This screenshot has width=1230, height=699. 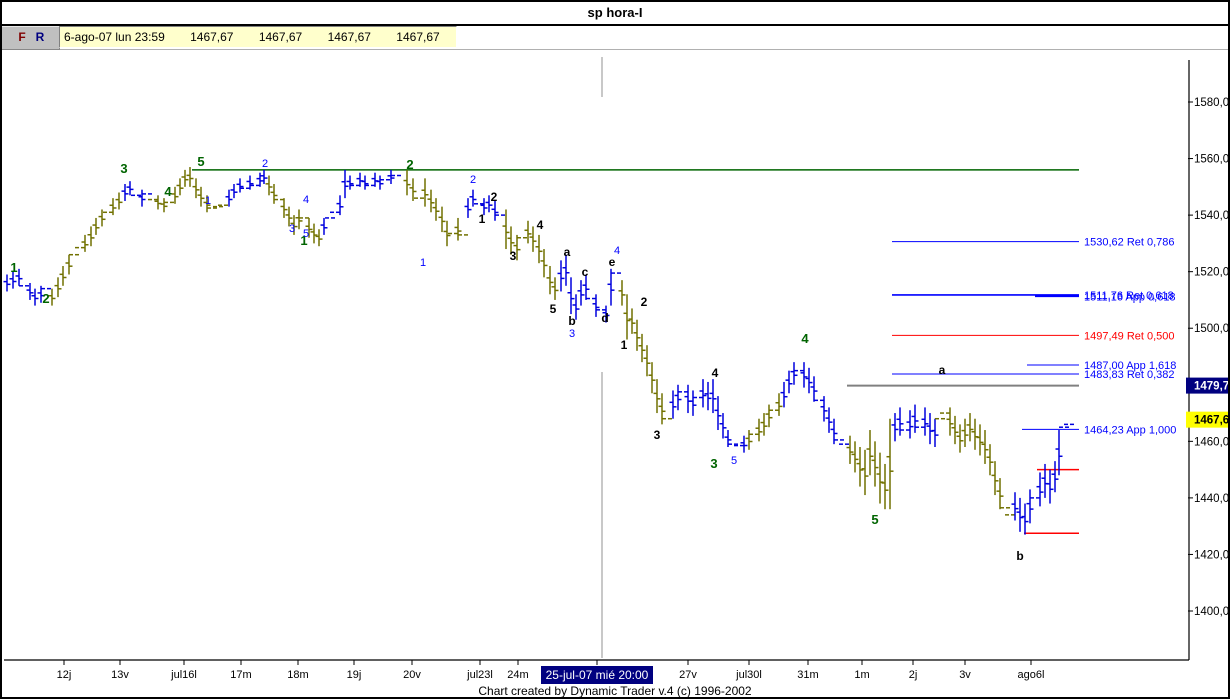 I want to click on price-axis-tick-label: 1520,00, so click(x=1212, y=273).